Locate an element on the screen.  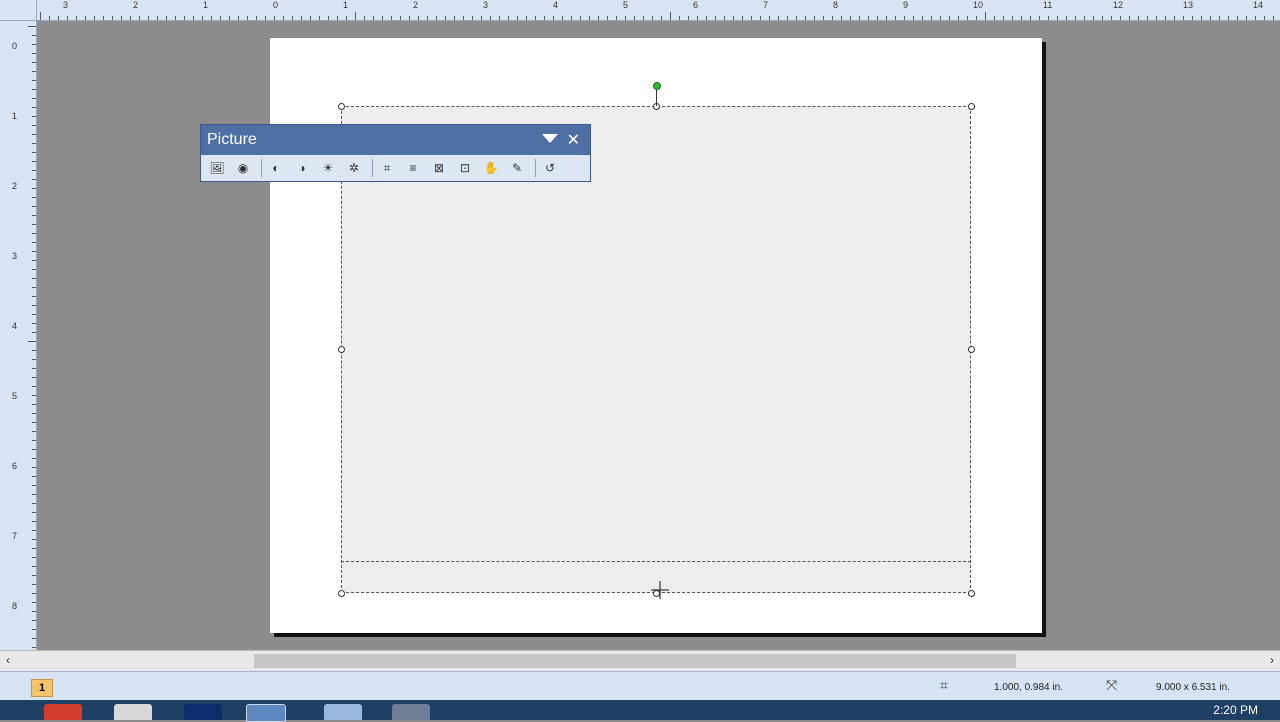
toolbar-close-icon: ✕ is located at coordinates (573, 140).